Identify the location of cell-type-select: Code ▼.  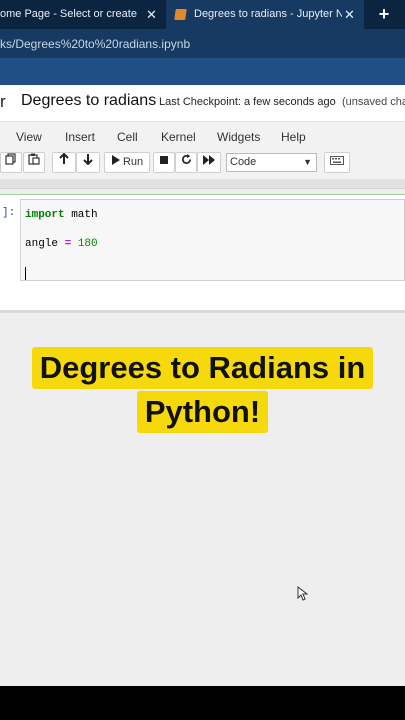
(271, 162).